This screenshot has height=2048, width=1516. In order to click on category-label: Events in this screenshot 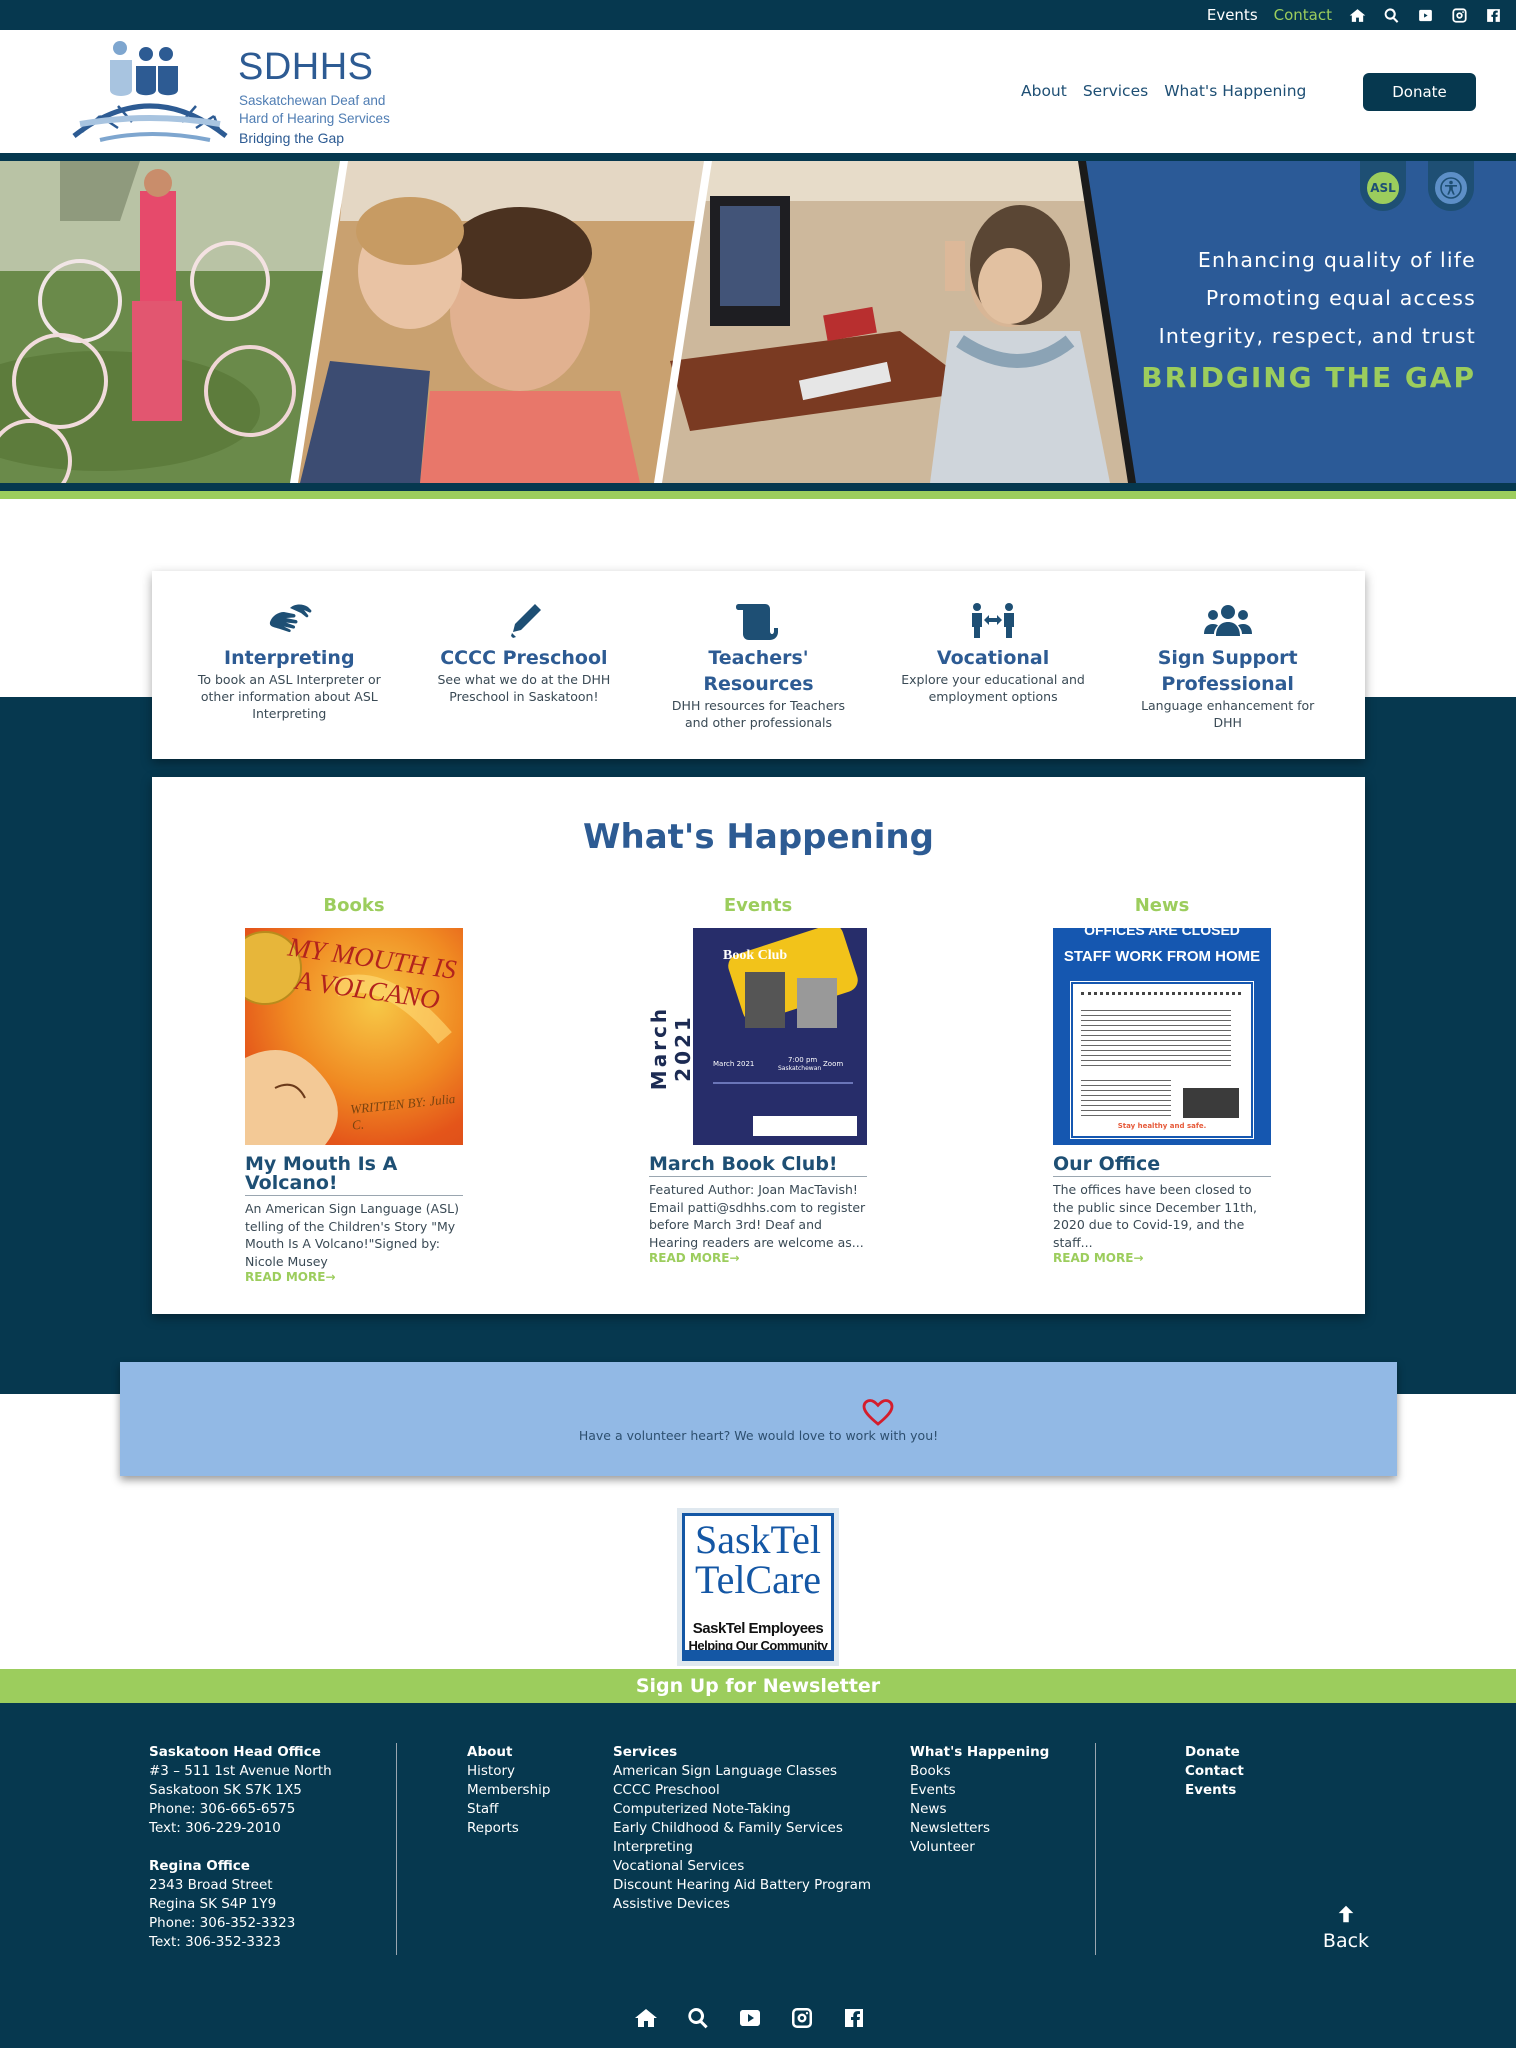, I will do `click(758, 905)`.